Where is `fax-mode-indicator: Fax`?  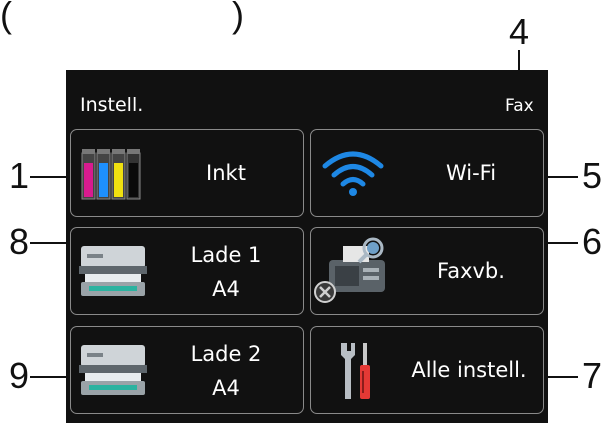
fax-mode-indicator: Fax is located at coordinates (519, 106).